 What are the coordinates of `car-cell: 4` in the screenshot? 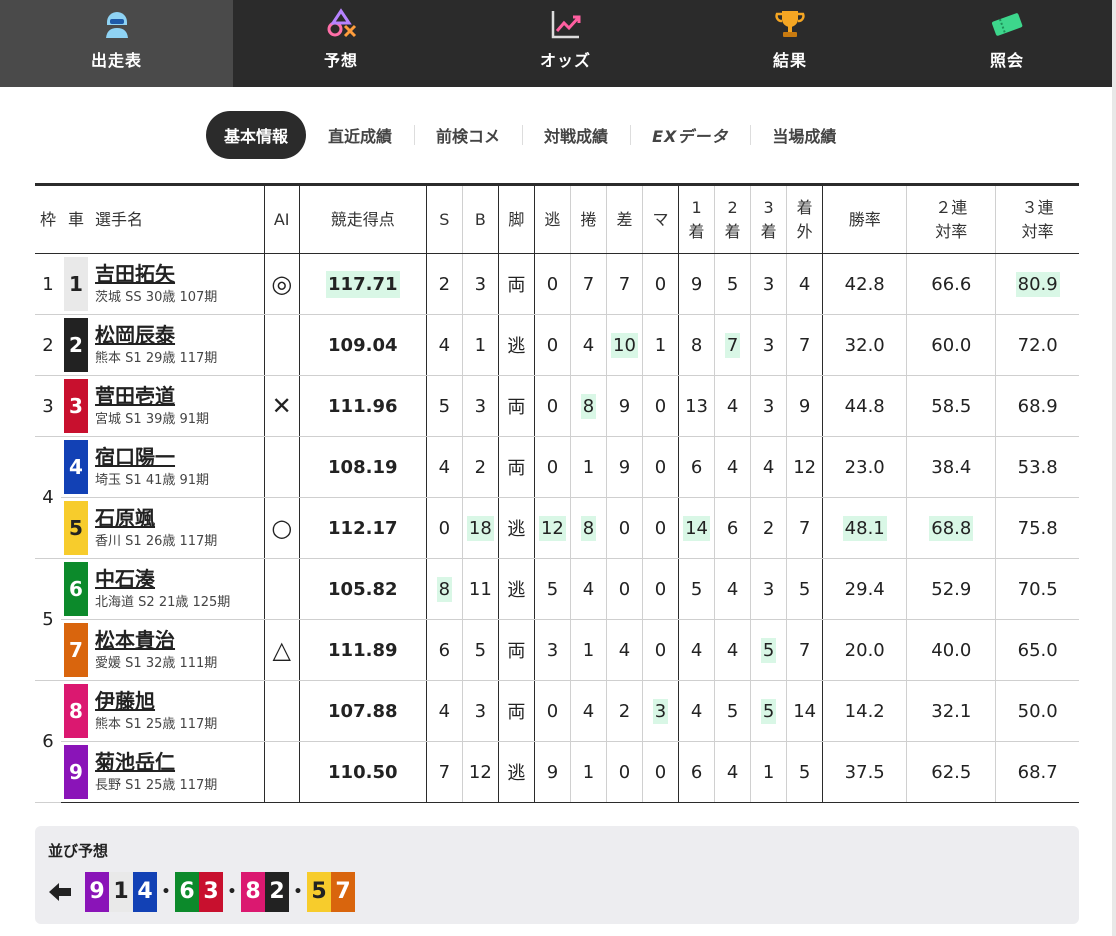 It's located at (76, 467).